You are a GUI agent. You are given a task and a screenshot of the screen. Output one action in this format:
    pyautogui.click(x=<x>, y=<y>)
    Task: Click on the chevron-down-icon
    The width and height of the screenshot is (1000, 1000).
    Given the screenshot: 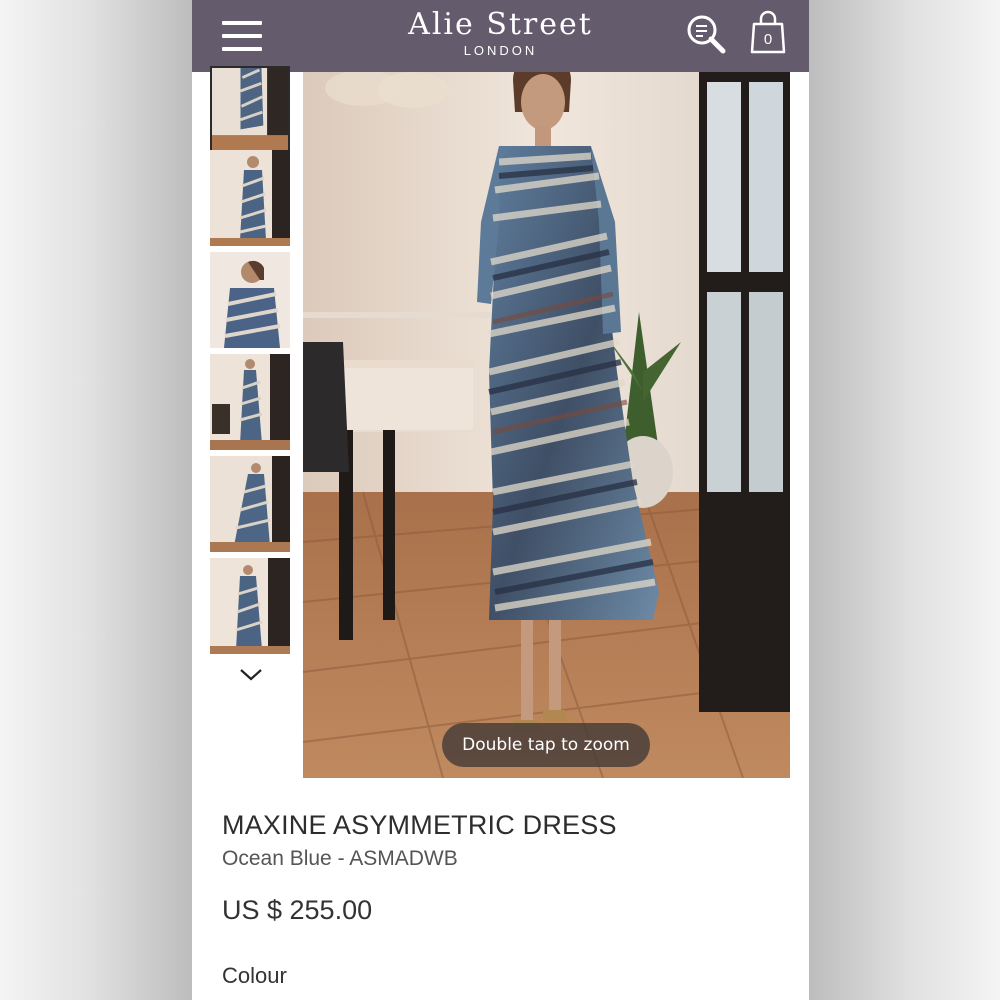 What is the action you would take?
    pyautogui.click(x=251, y=675)
    